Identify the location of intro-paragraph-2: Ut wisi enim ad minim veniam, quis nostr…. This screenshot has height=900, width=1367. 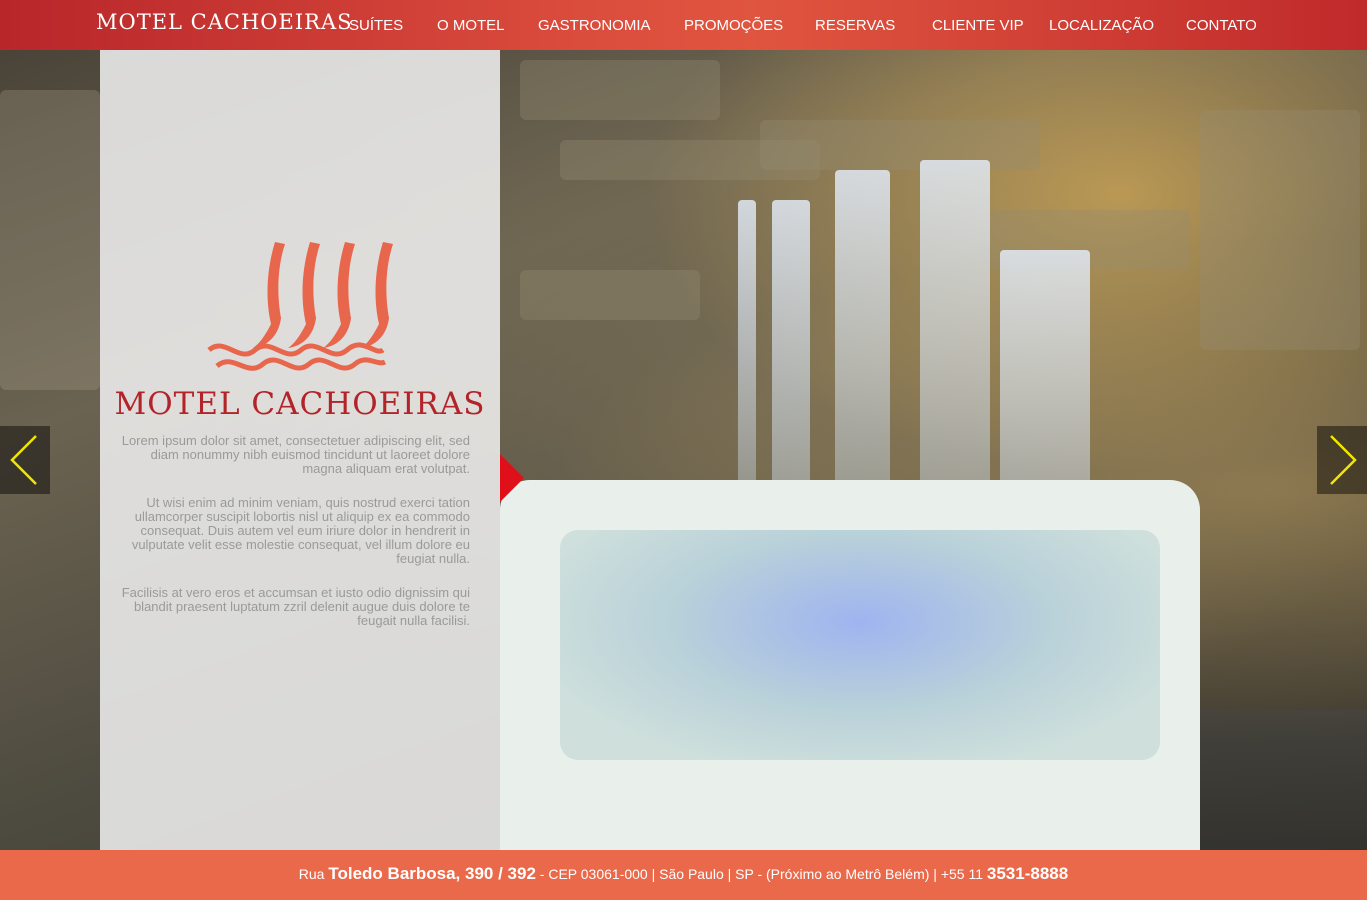
(300, 530).